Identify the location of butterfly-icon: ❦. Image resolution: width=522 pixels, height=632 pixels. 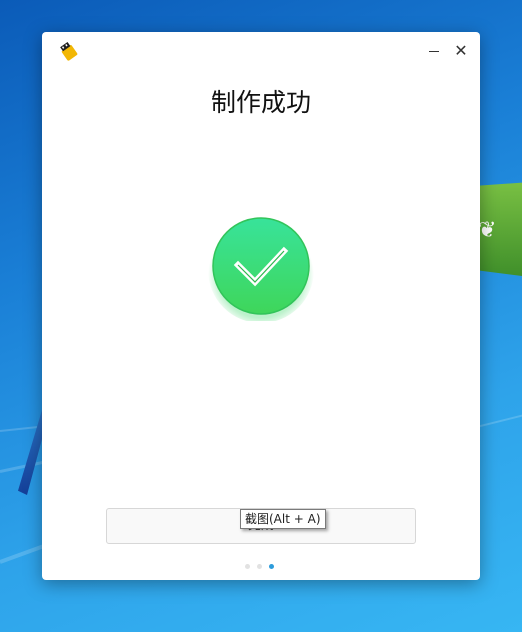
(487, 230).